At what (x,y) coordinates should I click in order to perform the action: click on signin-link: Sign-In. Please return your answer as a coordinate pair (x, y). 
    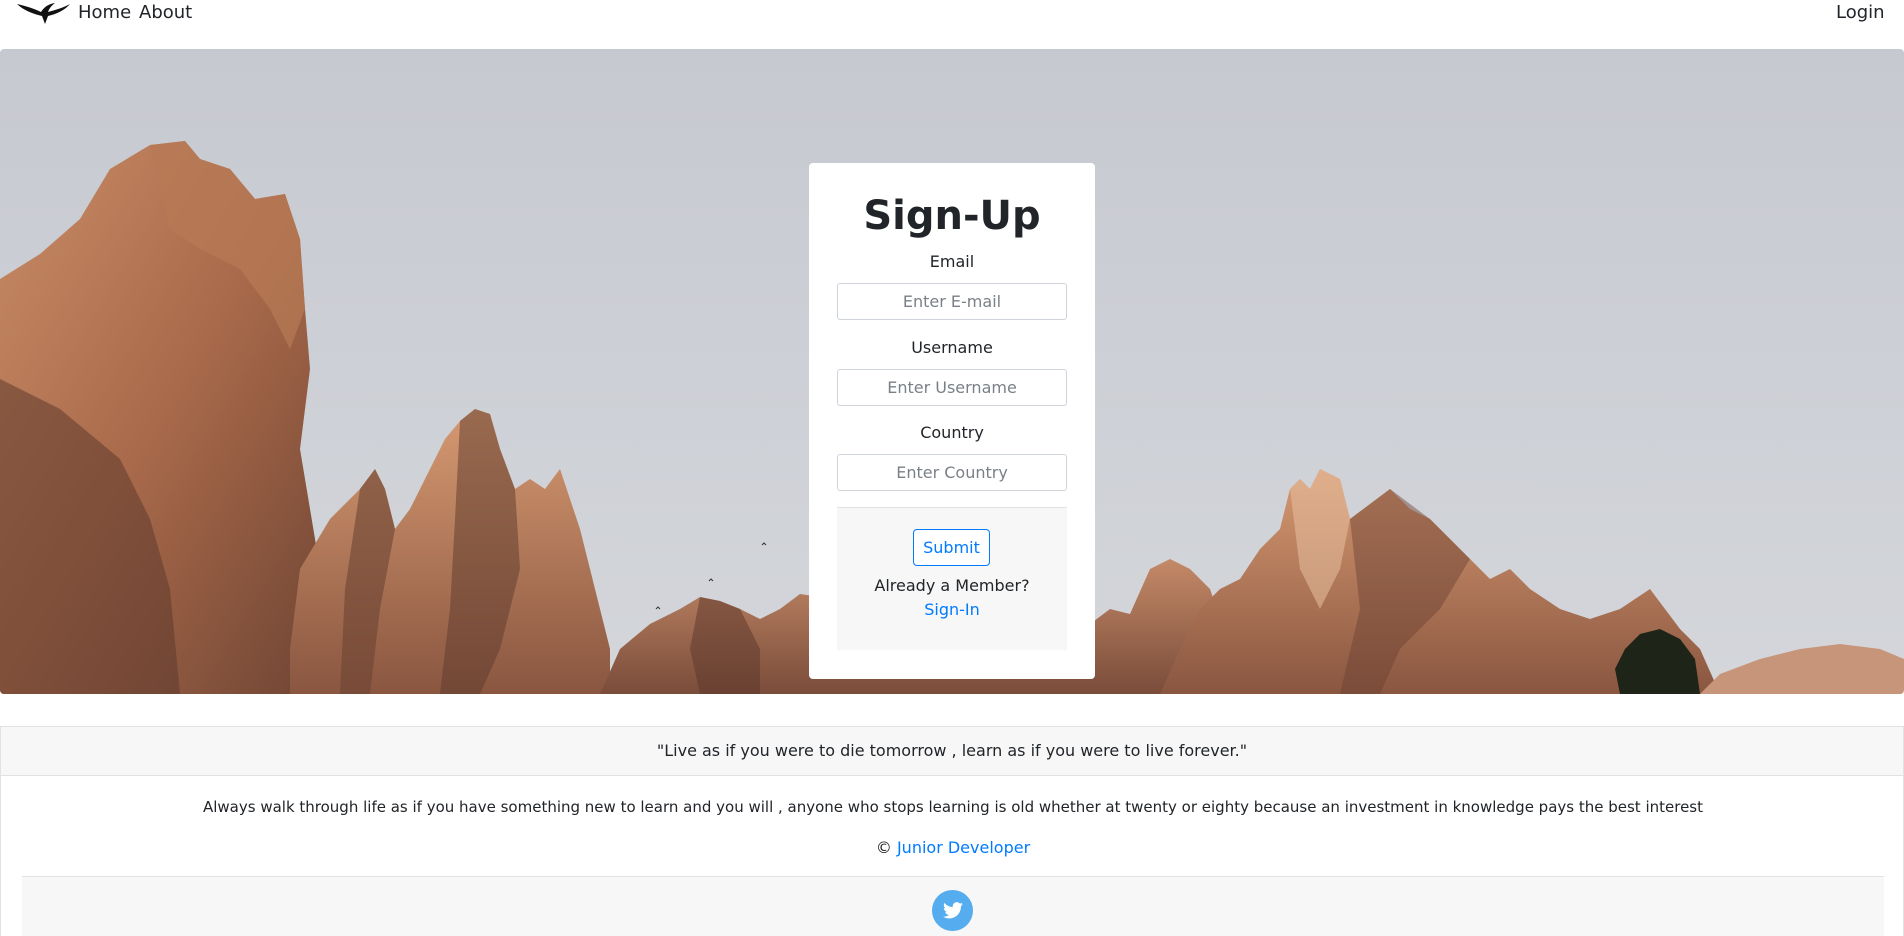
    Looking at the image, I should click on (952, 609).